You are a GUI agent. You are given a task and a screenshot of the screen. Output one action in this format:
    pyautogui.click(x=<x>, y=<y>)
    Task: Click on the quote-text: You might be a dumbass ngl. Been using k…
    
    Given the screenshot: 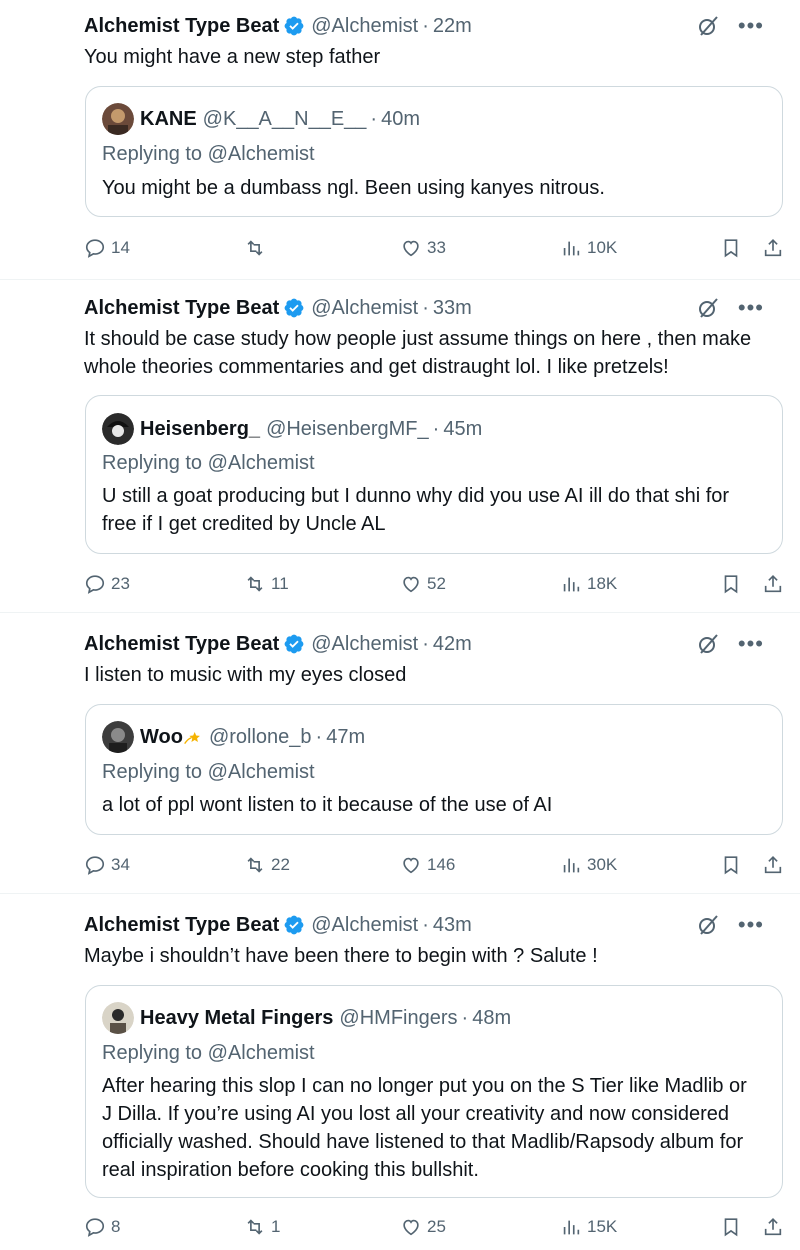 What is the action you would take?
    pyautogui.click(x=353, y=188)
    